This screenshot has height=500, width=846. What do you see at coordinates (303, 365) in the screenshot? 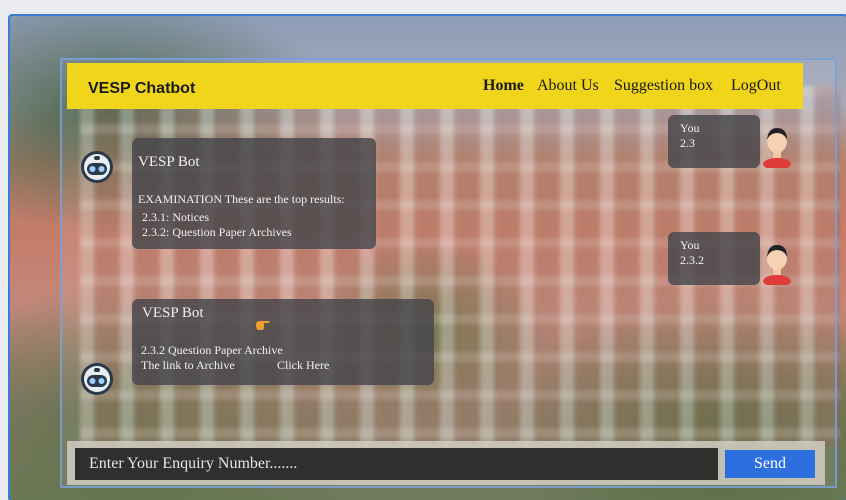
I see `archive-link: Click Here` at bounding box center [303, 365].